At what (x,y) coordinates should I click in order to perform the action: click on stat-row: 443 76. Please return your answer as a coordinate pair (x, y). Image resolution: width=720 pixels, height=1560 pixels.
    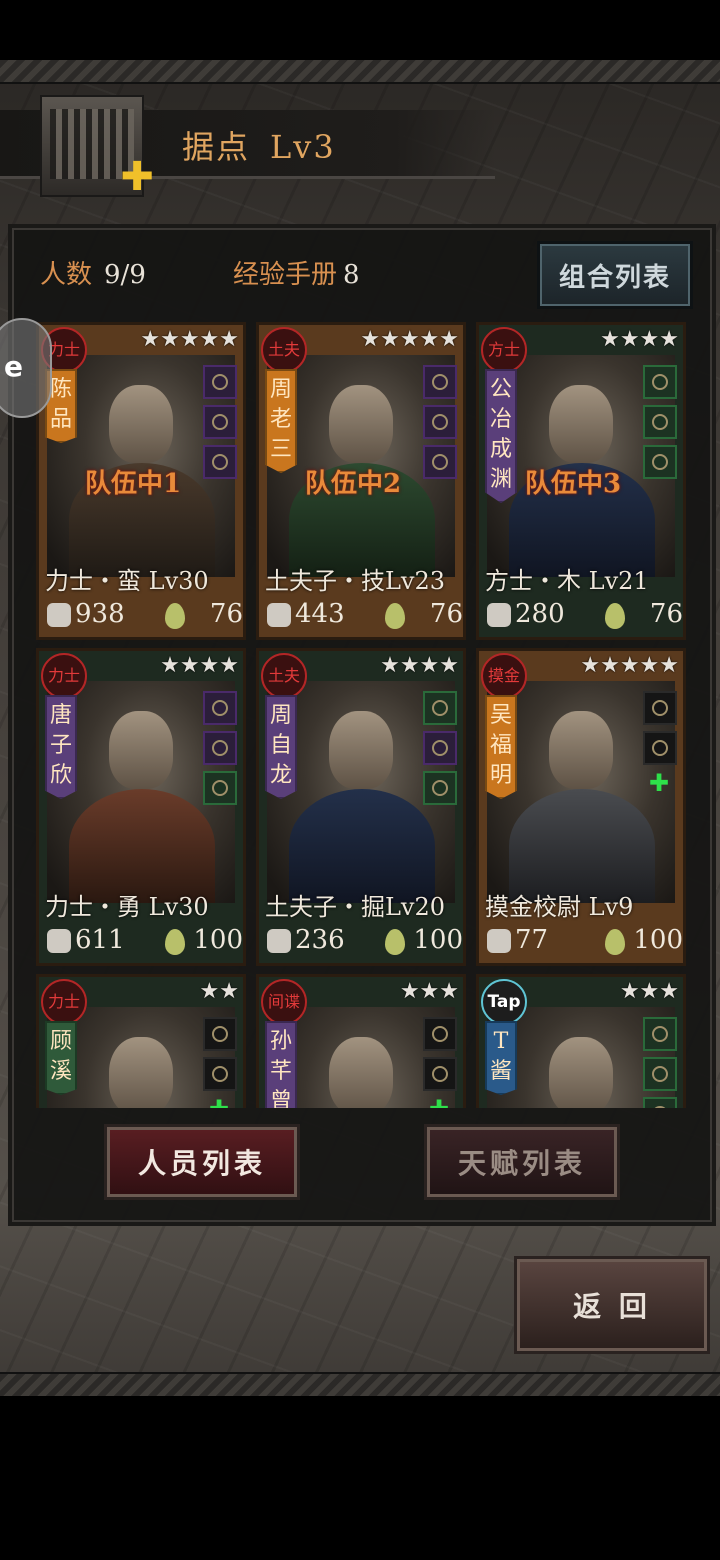
    Looking at the image, I should click on (364, 616).